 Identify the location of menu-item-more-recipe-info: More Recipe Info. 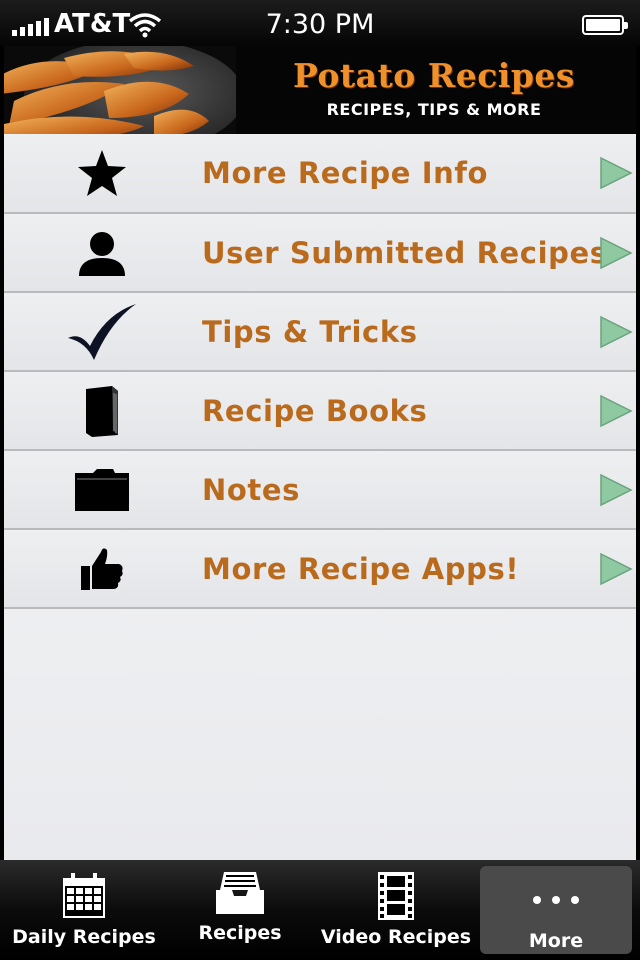
(320, 174).